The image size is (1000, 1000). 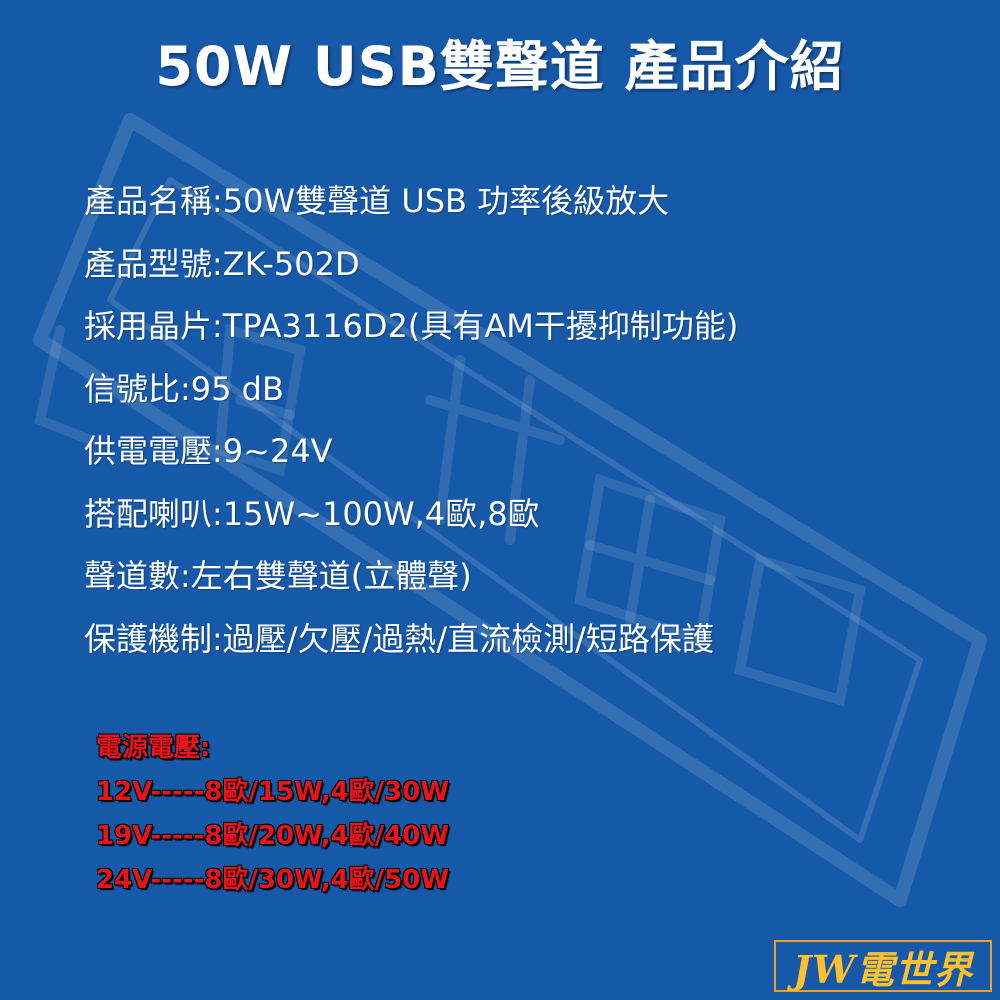 What do you see at coordinates (208, 451) in the screenshot?
I see `spec-item-supply-voltage: 供電電壓:9~24V` at bounding box center [208, 451].